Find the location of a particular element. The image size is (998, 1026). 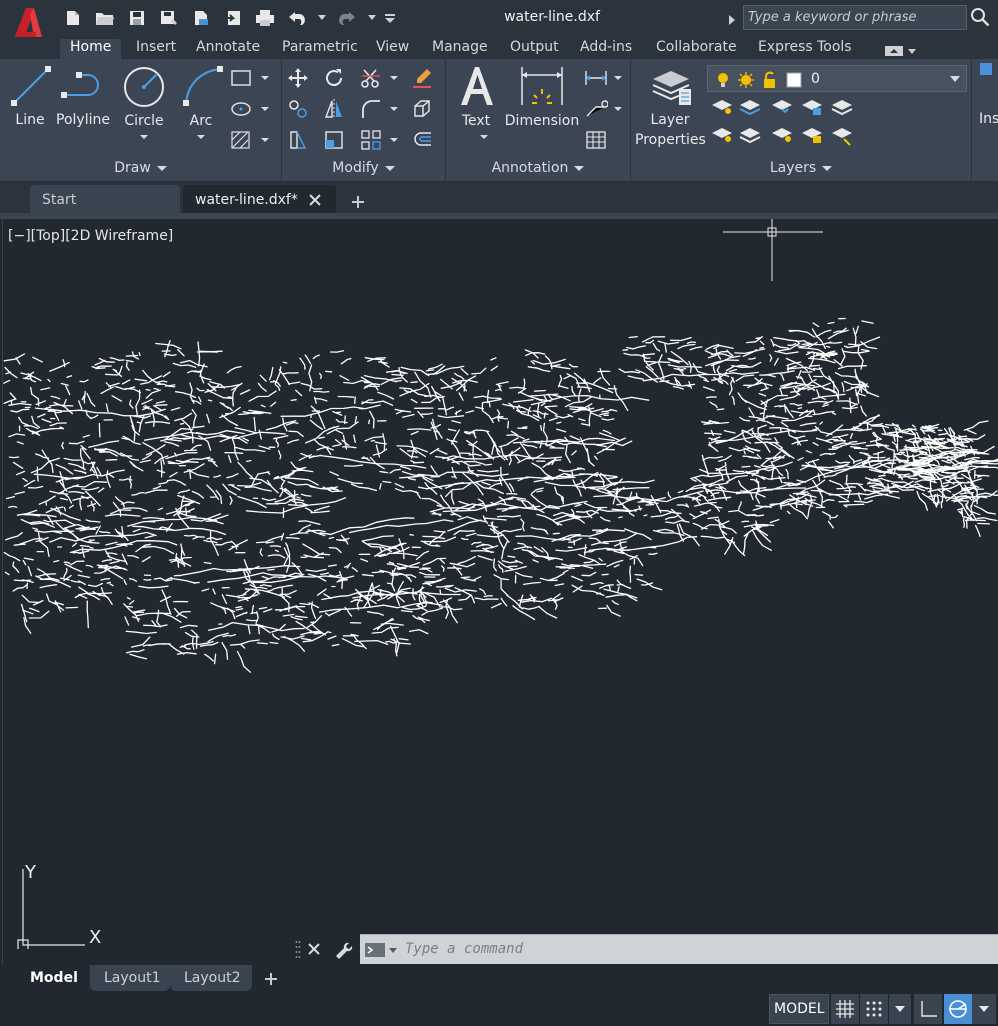

rotate-icon is located at coordinates (334, 78).